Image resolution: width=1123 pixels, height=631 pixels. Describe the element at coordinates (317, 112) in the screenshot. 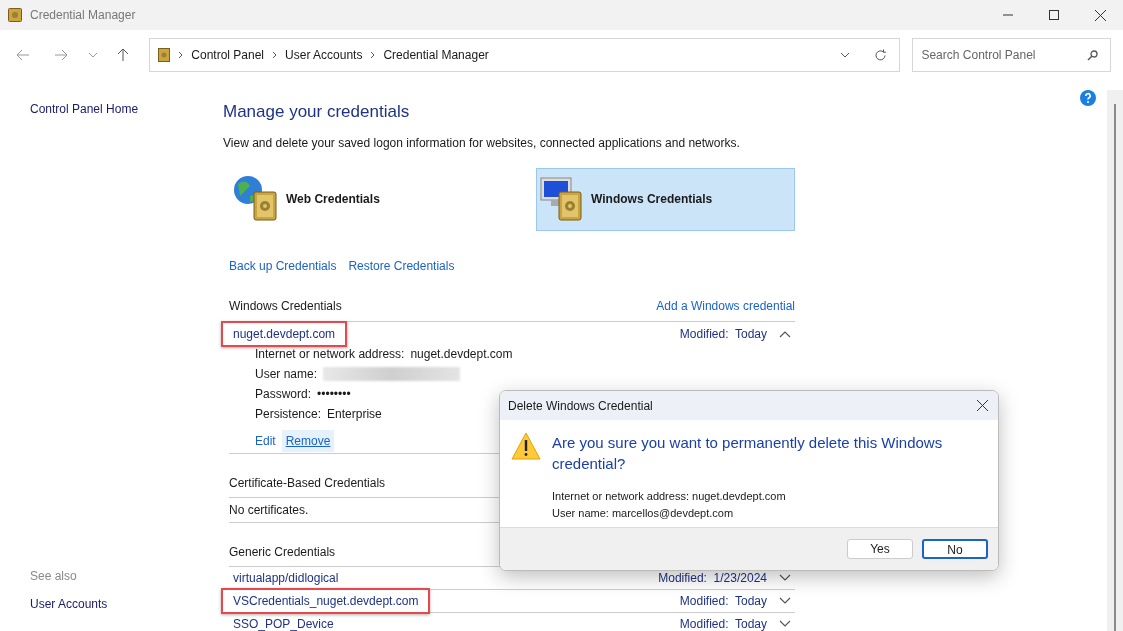

I see `page-heading: Manage your credentials` at that location.